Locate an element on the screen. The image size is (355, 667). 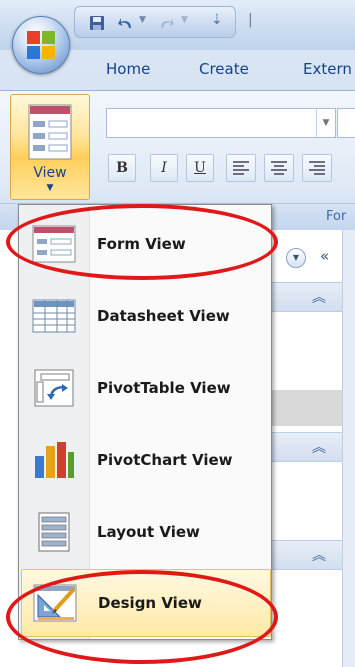
align-center-icon is located at coordinates (279, 168).